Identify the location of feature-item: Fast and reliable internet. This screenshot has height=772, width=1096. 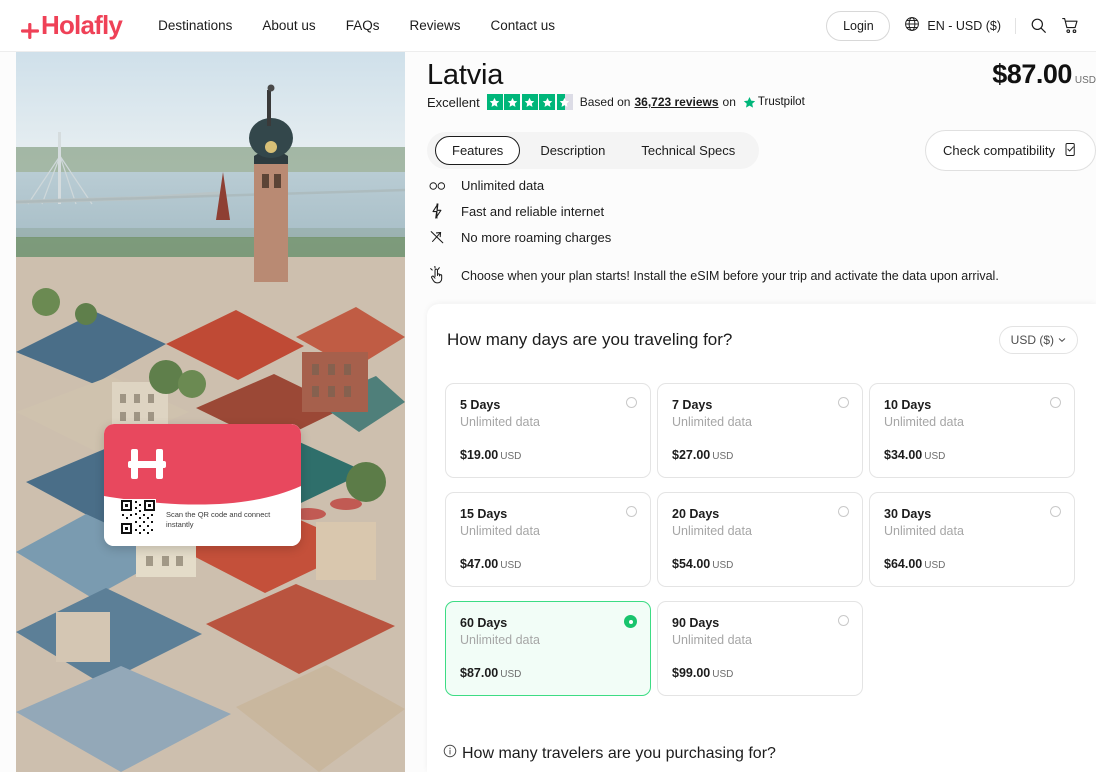
(519, 211).